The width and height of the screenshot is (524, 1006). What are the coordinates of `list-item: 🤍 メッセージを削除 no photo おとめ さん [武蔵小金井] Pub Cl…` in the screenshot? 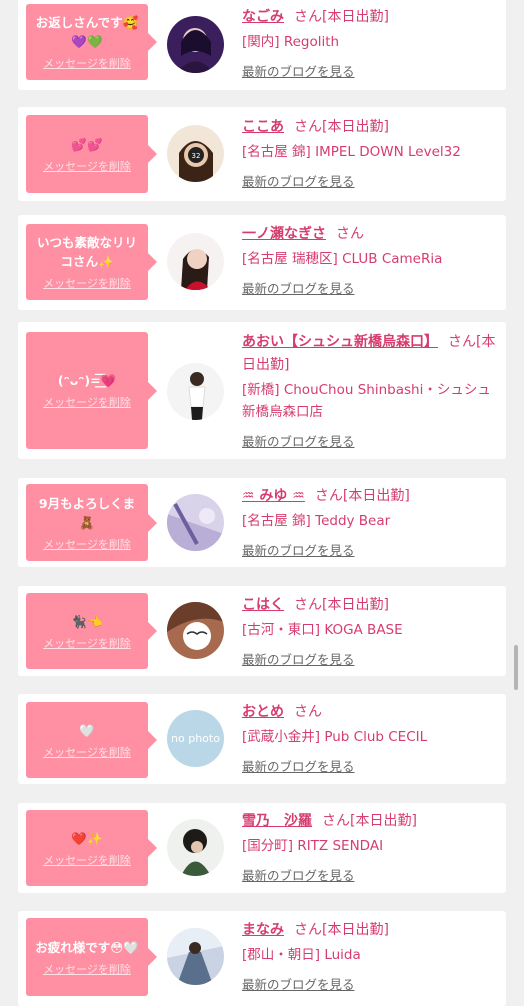 It's located at (262, 739).